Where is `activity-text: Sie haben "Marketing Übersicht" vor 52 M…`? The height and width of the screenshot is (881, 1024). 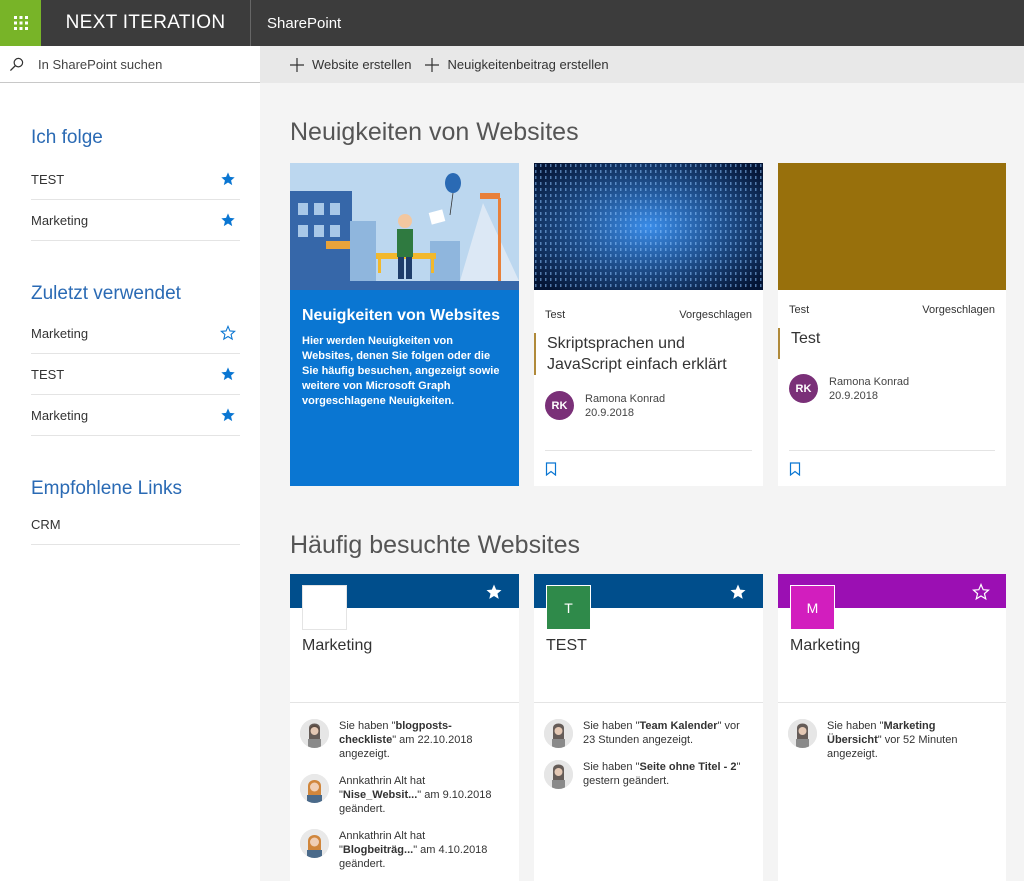
activity-text: Sie haben "Marketing Übersicht" vor 52 M… is located at coordinates (892, 740).